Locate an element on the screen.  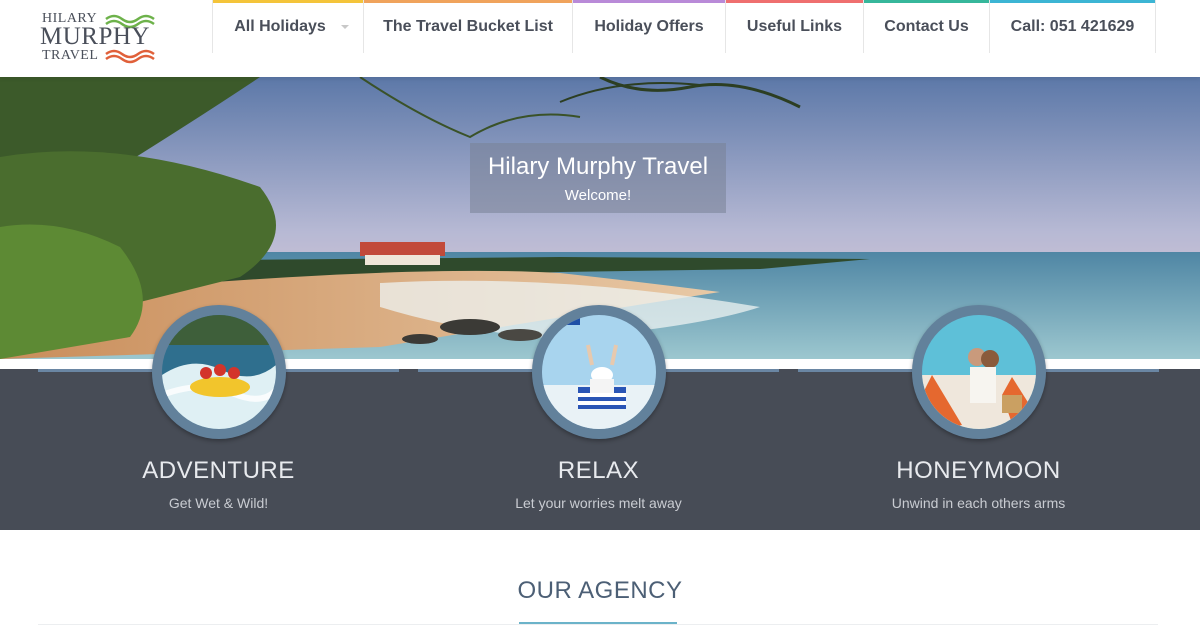
feature-subtitle: Let your worries melt away is located at coordinates (598, 503).